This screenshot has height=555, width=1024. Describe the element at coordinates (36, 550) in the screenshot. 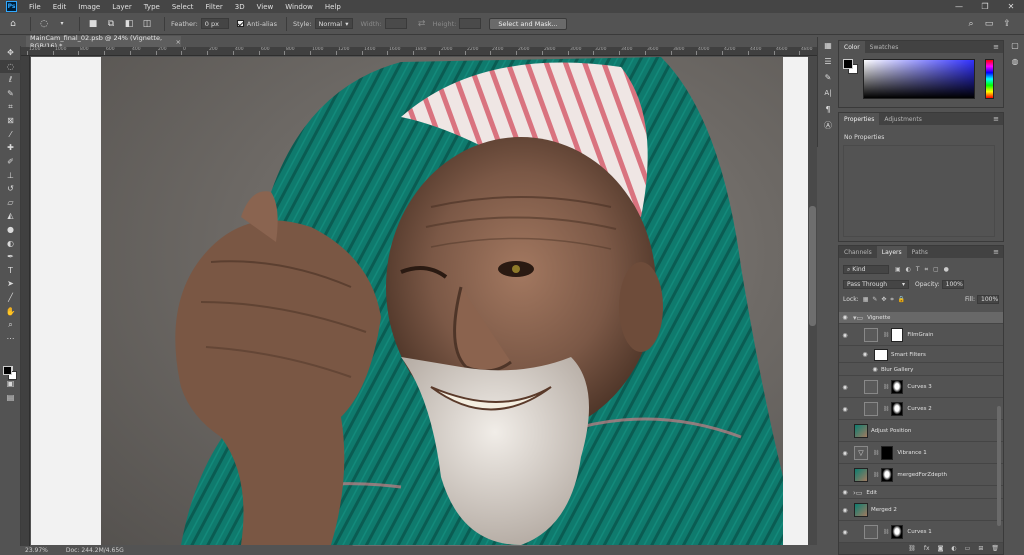

I see `zoom-level: 23.97%` at that location.